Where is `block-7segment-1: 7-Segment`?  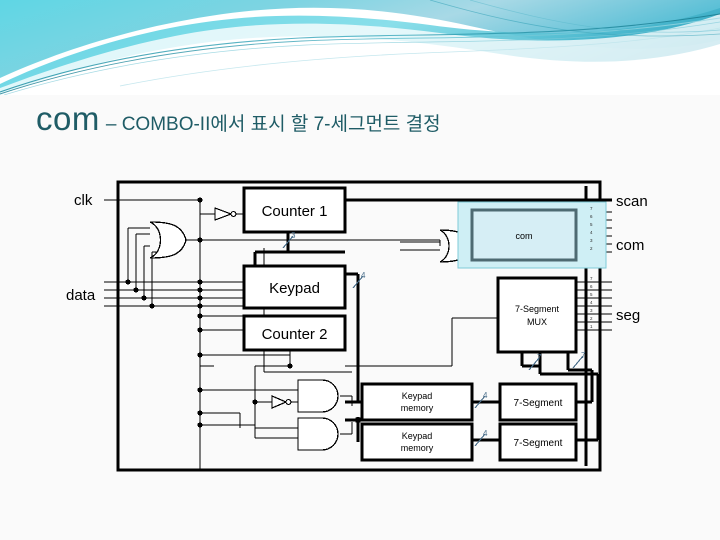
block-7segment-1: 7-Segment is located at coordinates (538, 402).